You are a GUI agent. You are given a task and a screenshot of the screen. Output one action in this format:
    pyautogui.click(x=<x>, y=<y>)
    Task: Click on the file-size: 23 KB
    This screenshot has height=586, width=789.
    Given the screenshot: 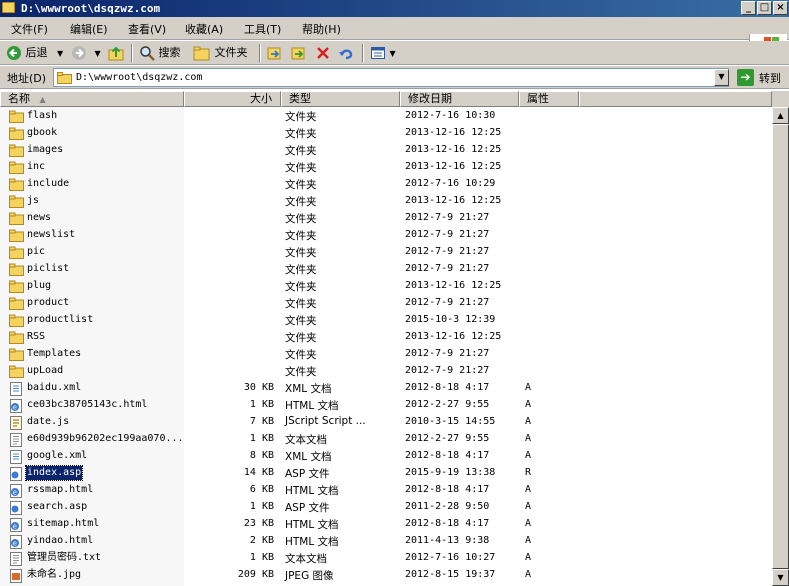 What is the action you would take?
    pyautogui.click(x=258, y=523)
    